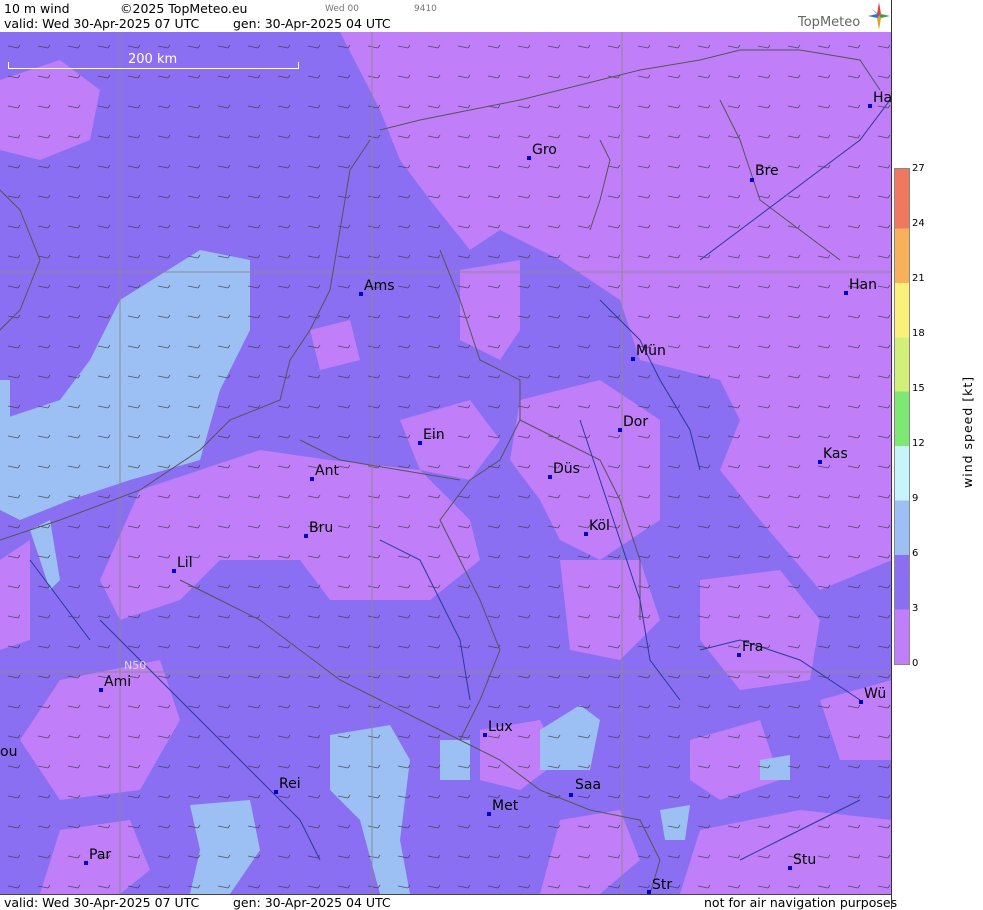 This screenshot has width=983, height=910. What do you see at coordinates (37, 8) in the screenshot?
I see `product-title: 10 m wind` at bounding box center [37, 8].